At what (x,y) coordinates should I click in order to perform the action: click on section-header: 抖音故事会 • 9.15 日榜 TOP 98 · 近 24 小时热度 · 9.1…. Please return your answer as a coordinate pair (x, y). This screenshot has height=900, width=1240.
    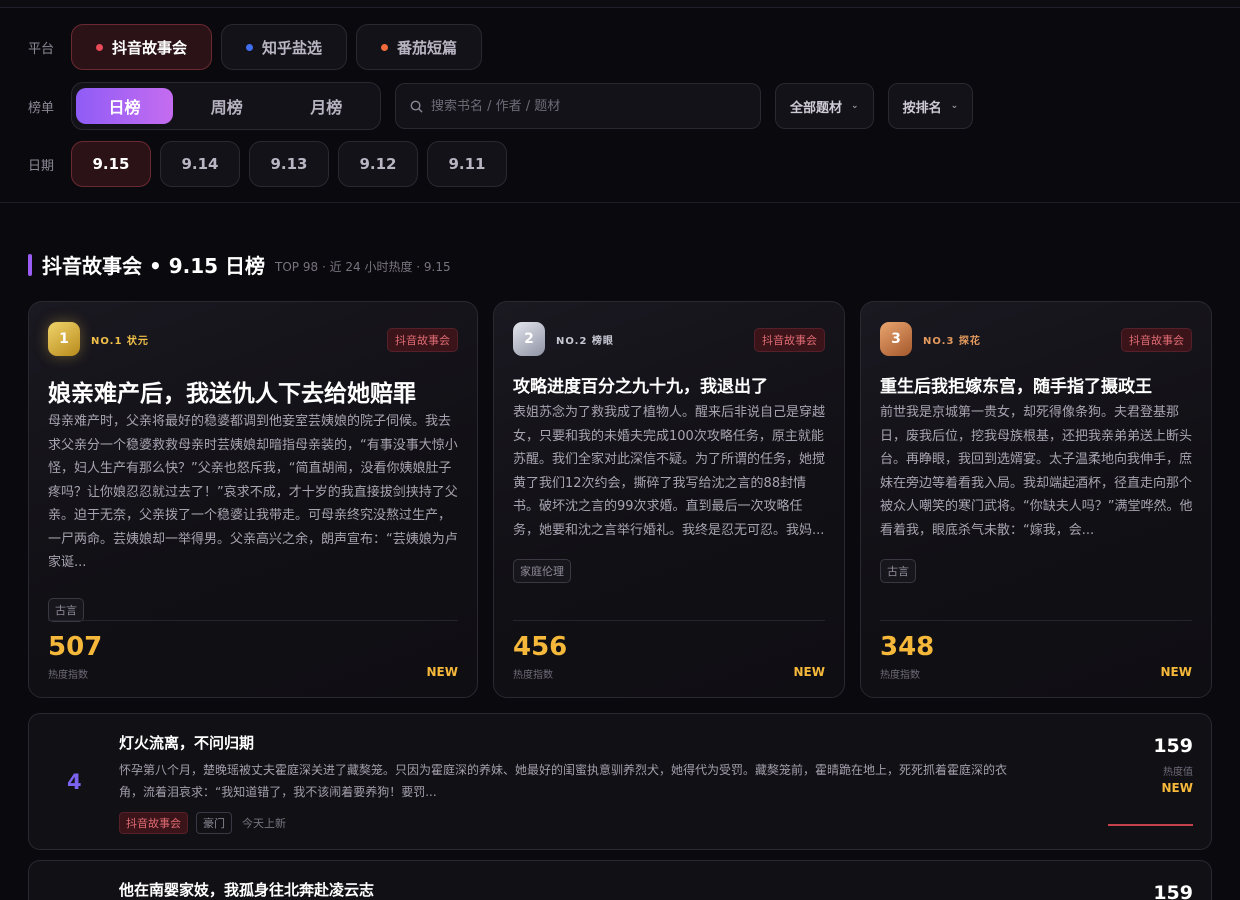
    Looking at the image, I should click on (239, 264).